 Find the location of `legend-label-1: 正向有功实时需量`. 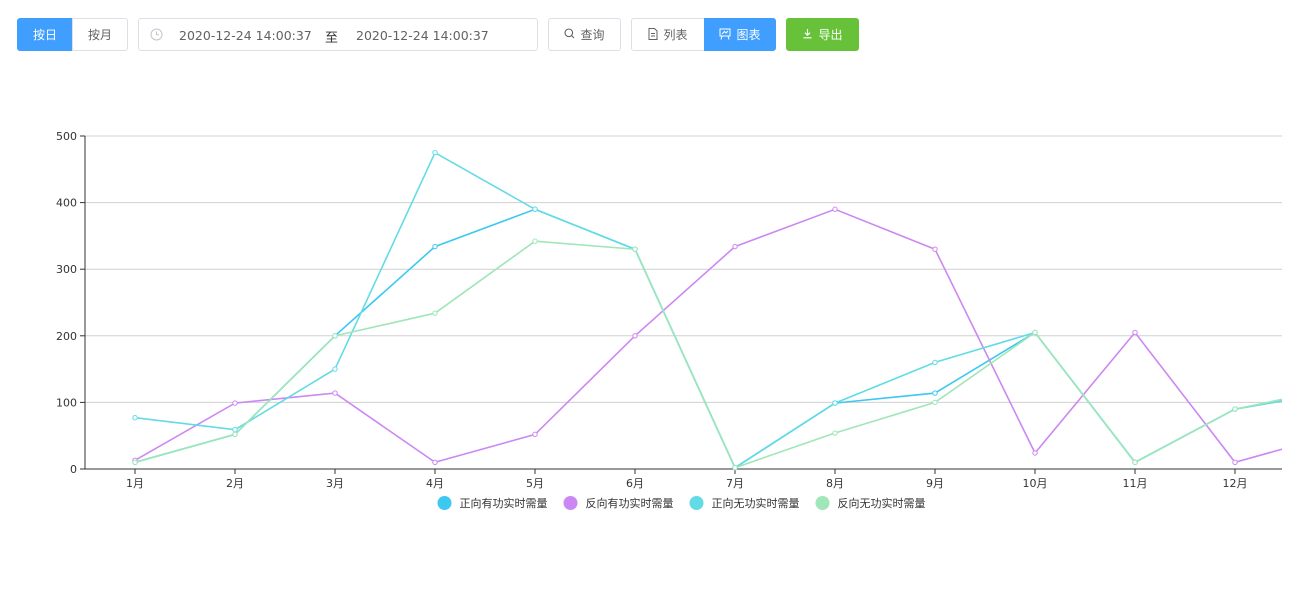

legend-label-1: 正向有功实时需量 is located at coordinates (504, 503).